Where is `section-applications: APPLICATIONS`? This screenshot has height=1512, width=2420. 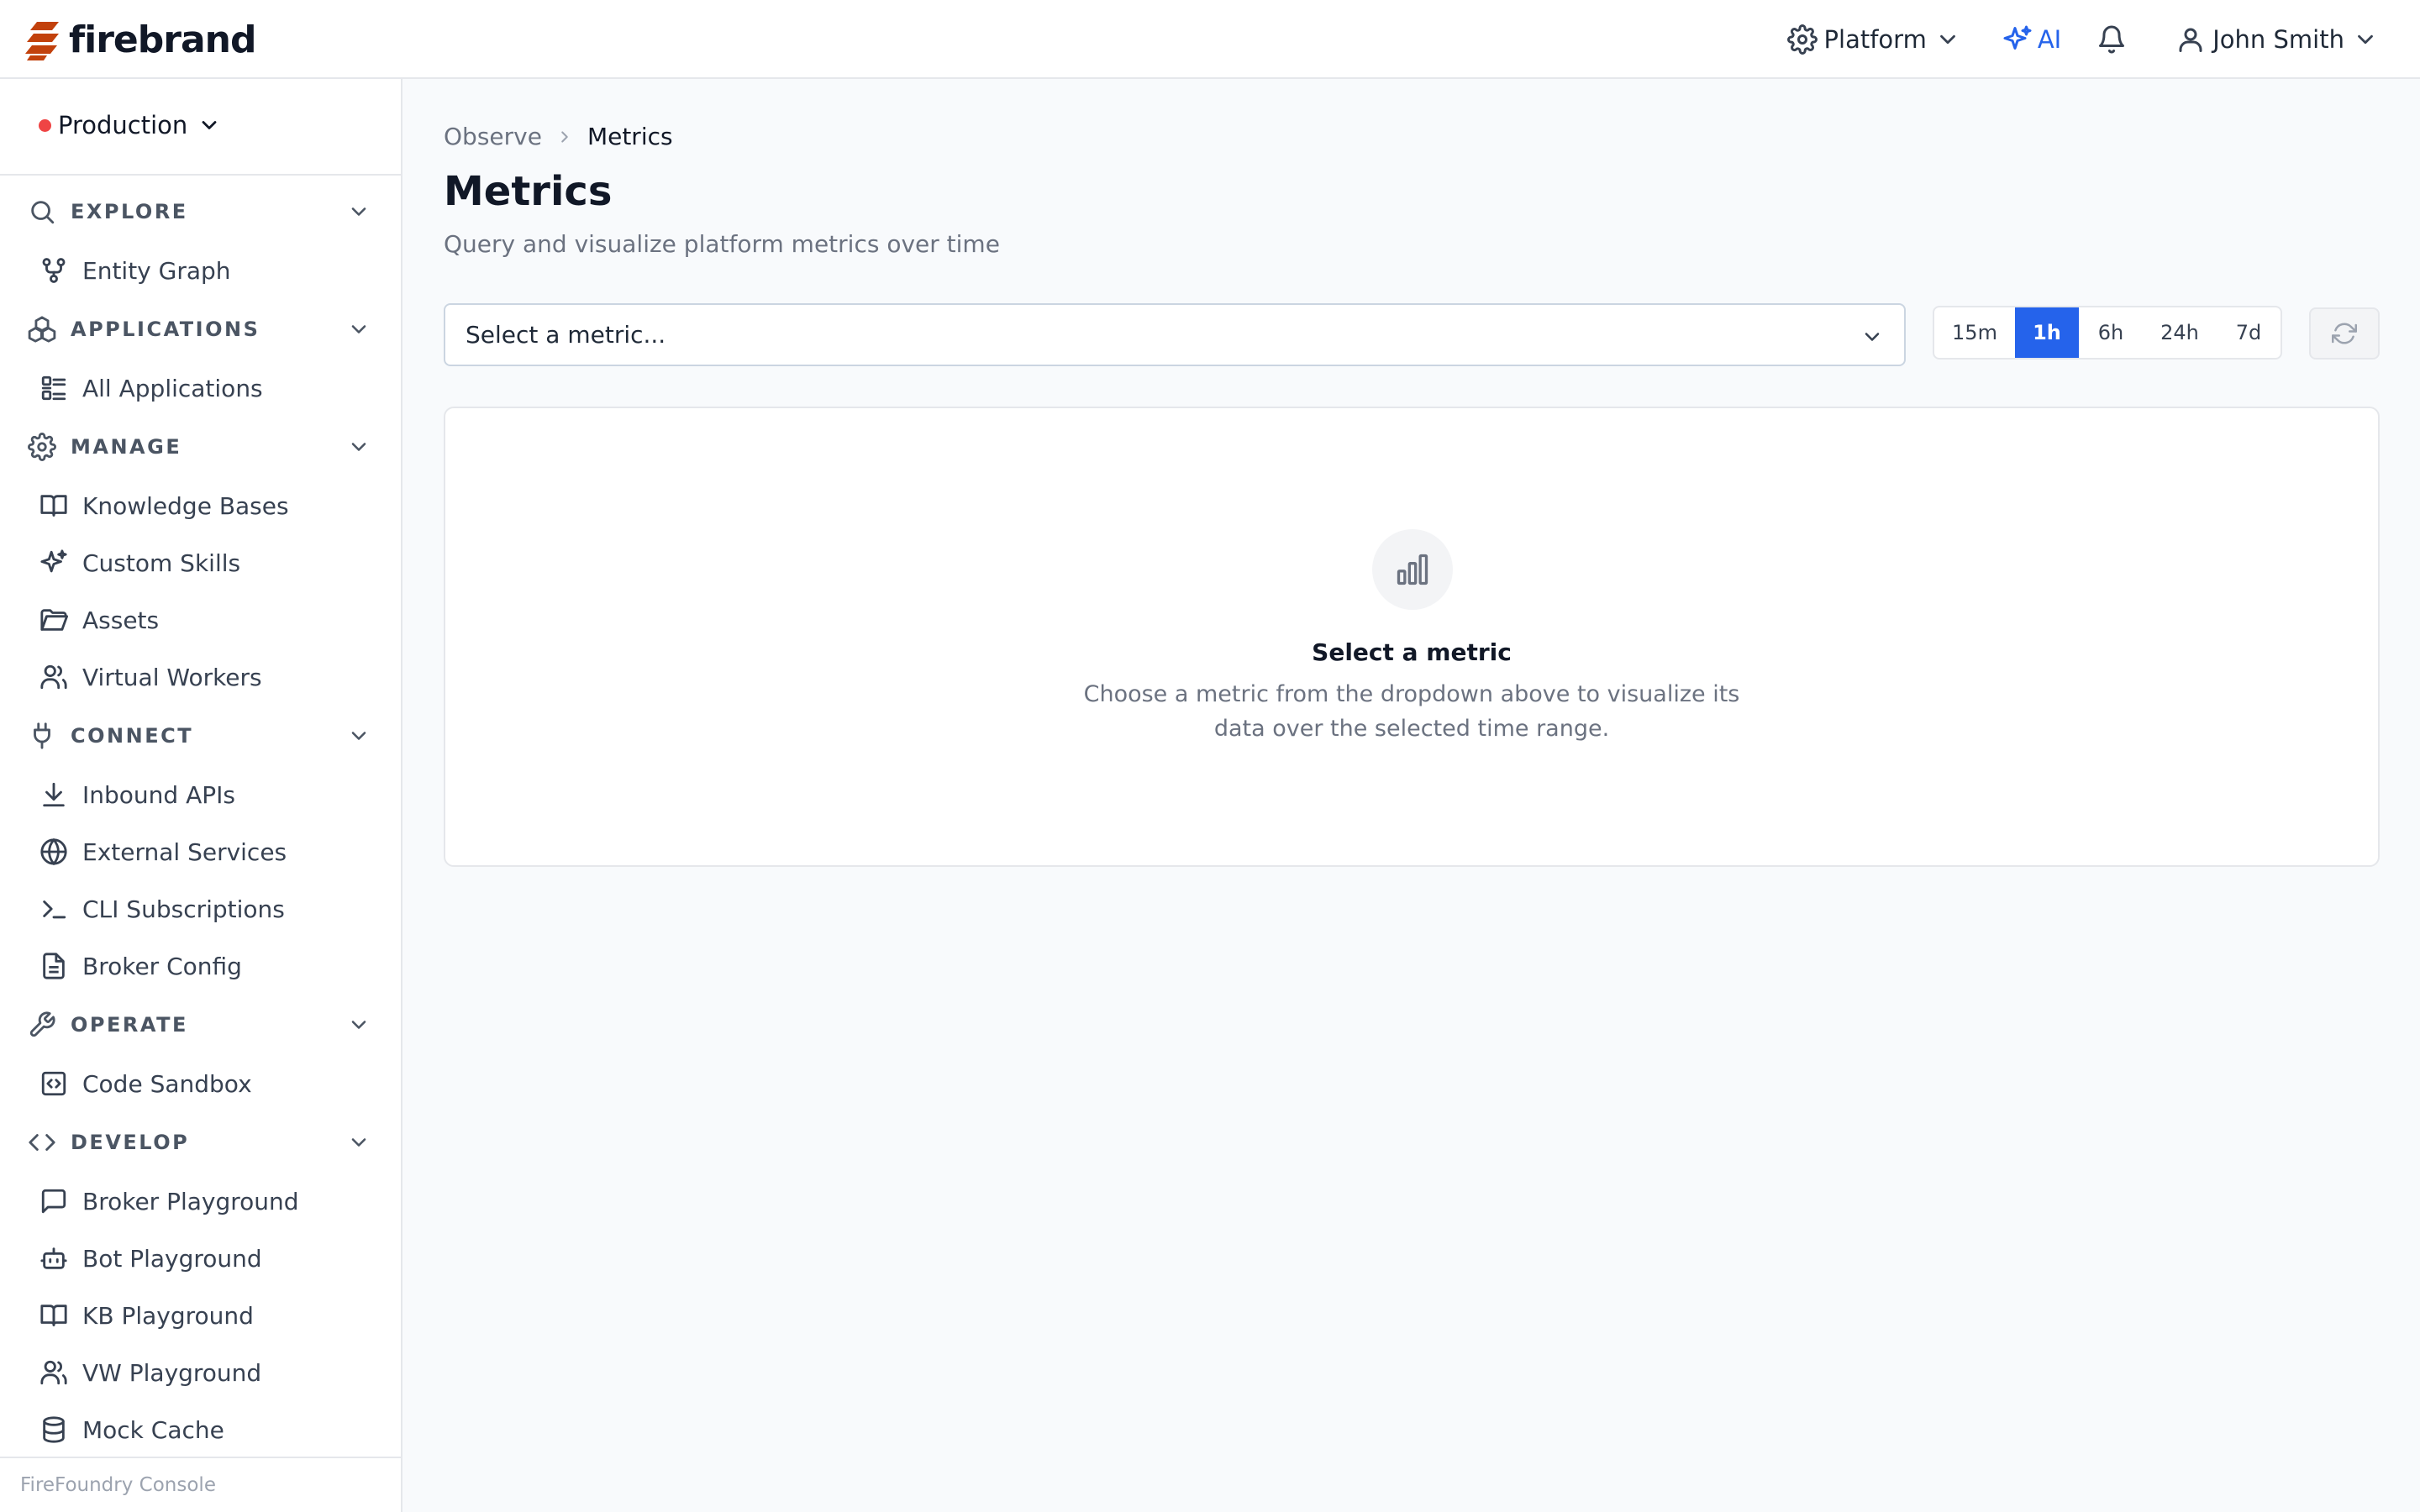
section-applications: APPLICATIONS is located at coordinates (200, 329).